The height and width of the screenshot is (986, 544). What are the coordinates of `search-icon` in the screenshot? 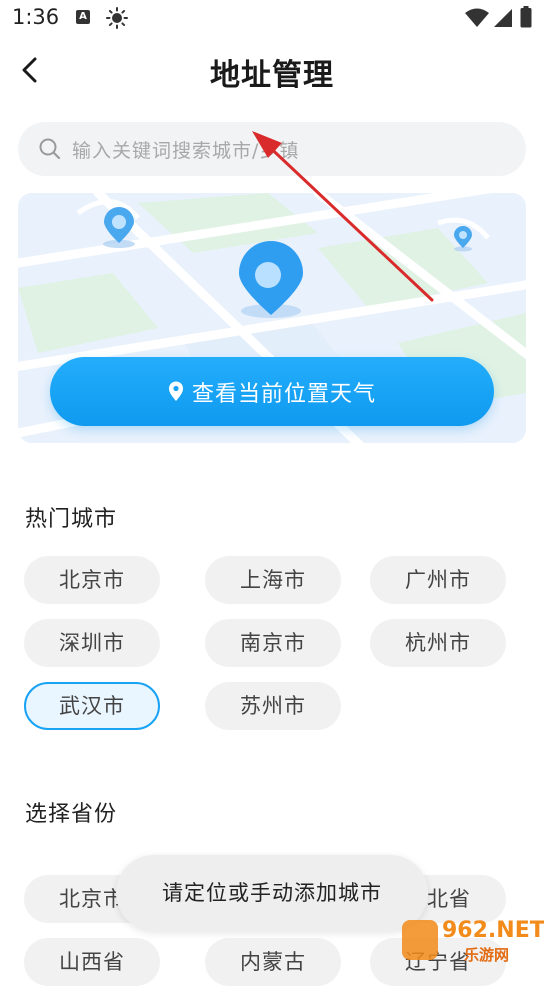 It's located at (50, 149).